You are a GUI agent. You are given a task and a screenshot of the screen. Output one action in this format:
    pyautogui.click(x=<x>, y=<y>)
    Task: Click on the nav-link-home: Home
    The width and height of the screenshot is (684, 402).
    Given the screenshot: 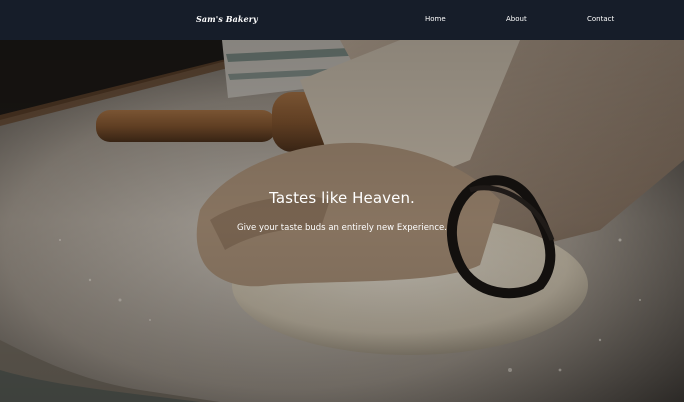 What is the action you would take?
    pyautogui.click(x=435, y=19)
    